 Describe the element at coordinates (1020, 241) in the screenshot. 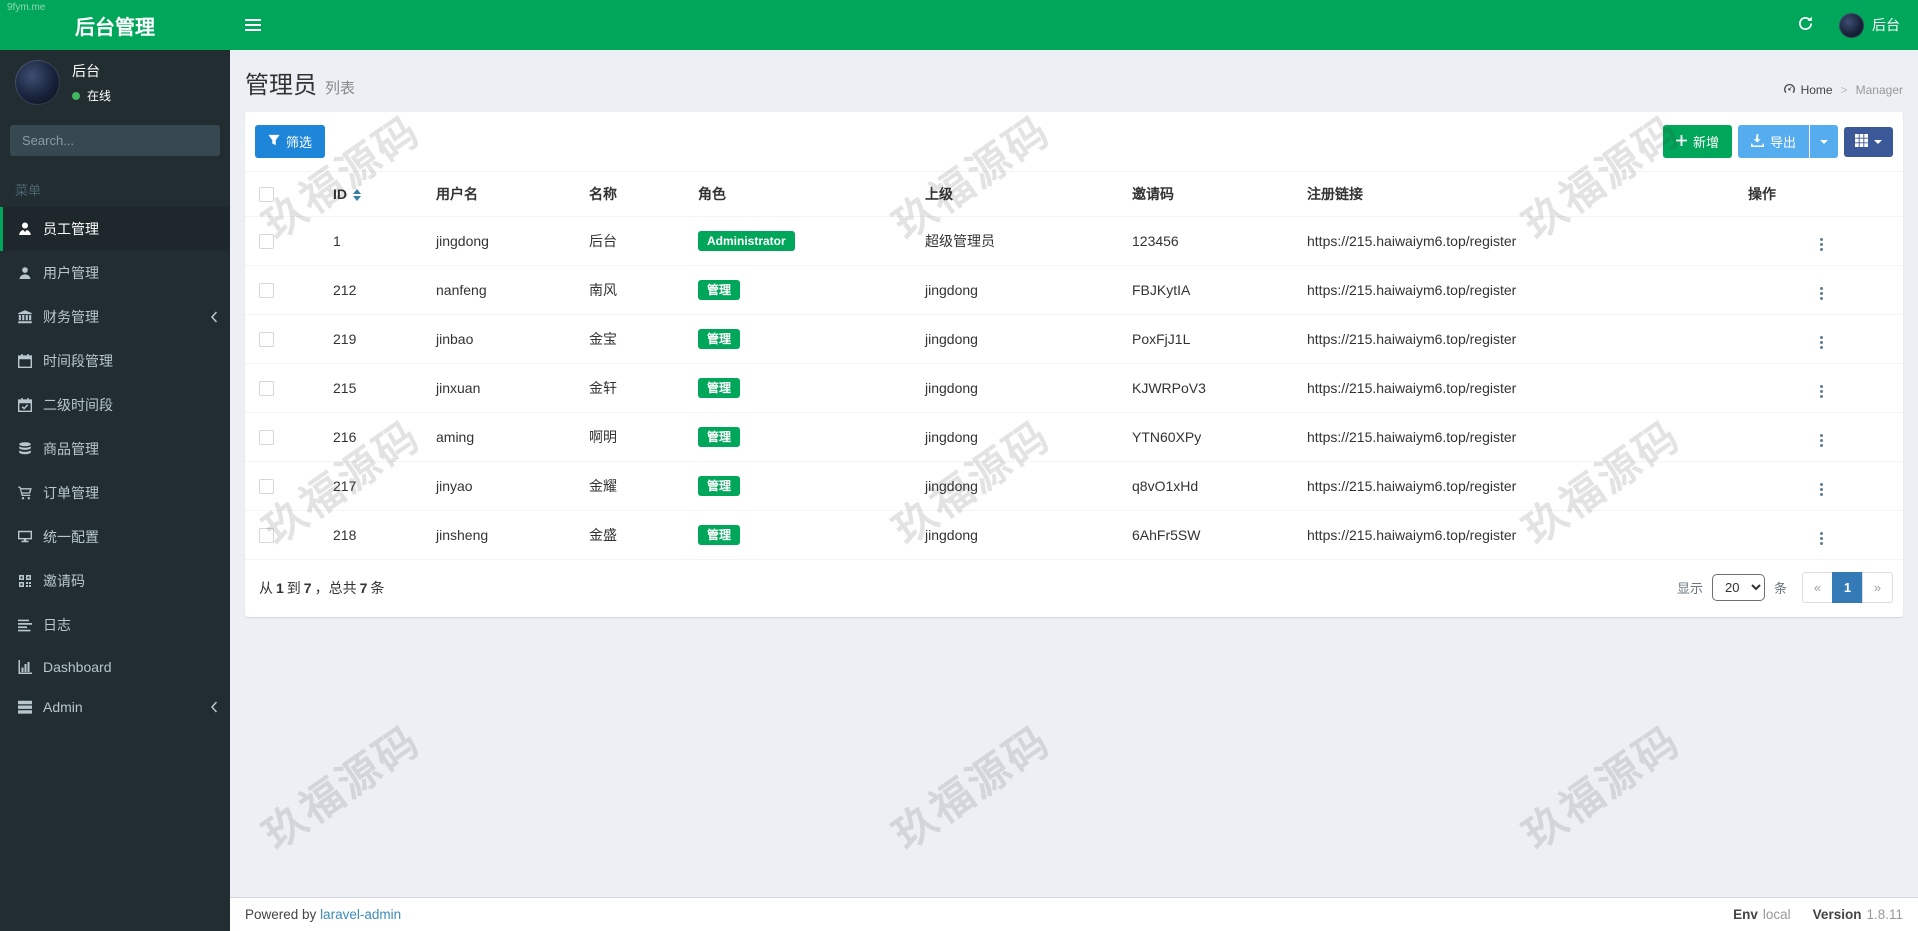

I see `cell-parent: 超级管理员` at that location.